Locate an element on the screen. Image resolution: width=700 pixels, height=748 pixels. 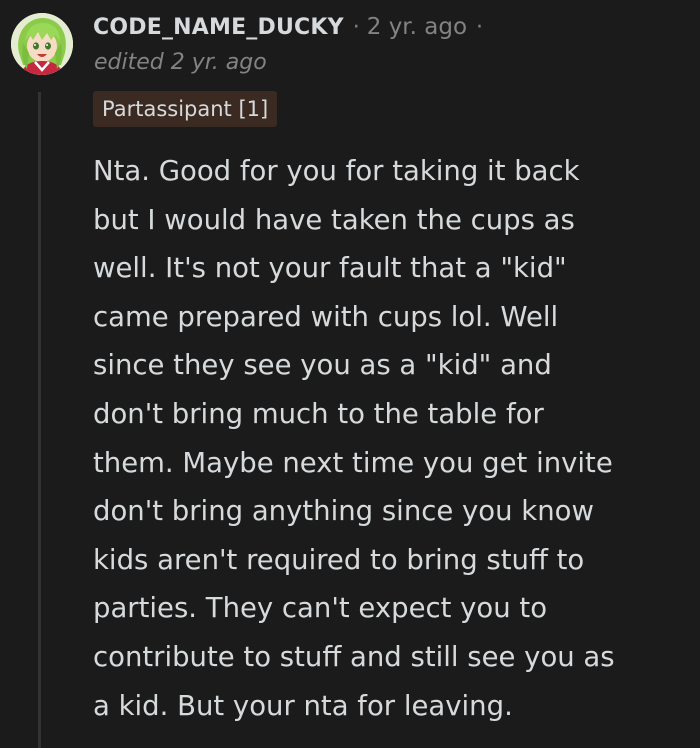
anime-character-avatar-icon is located at coordinates (42, 44).